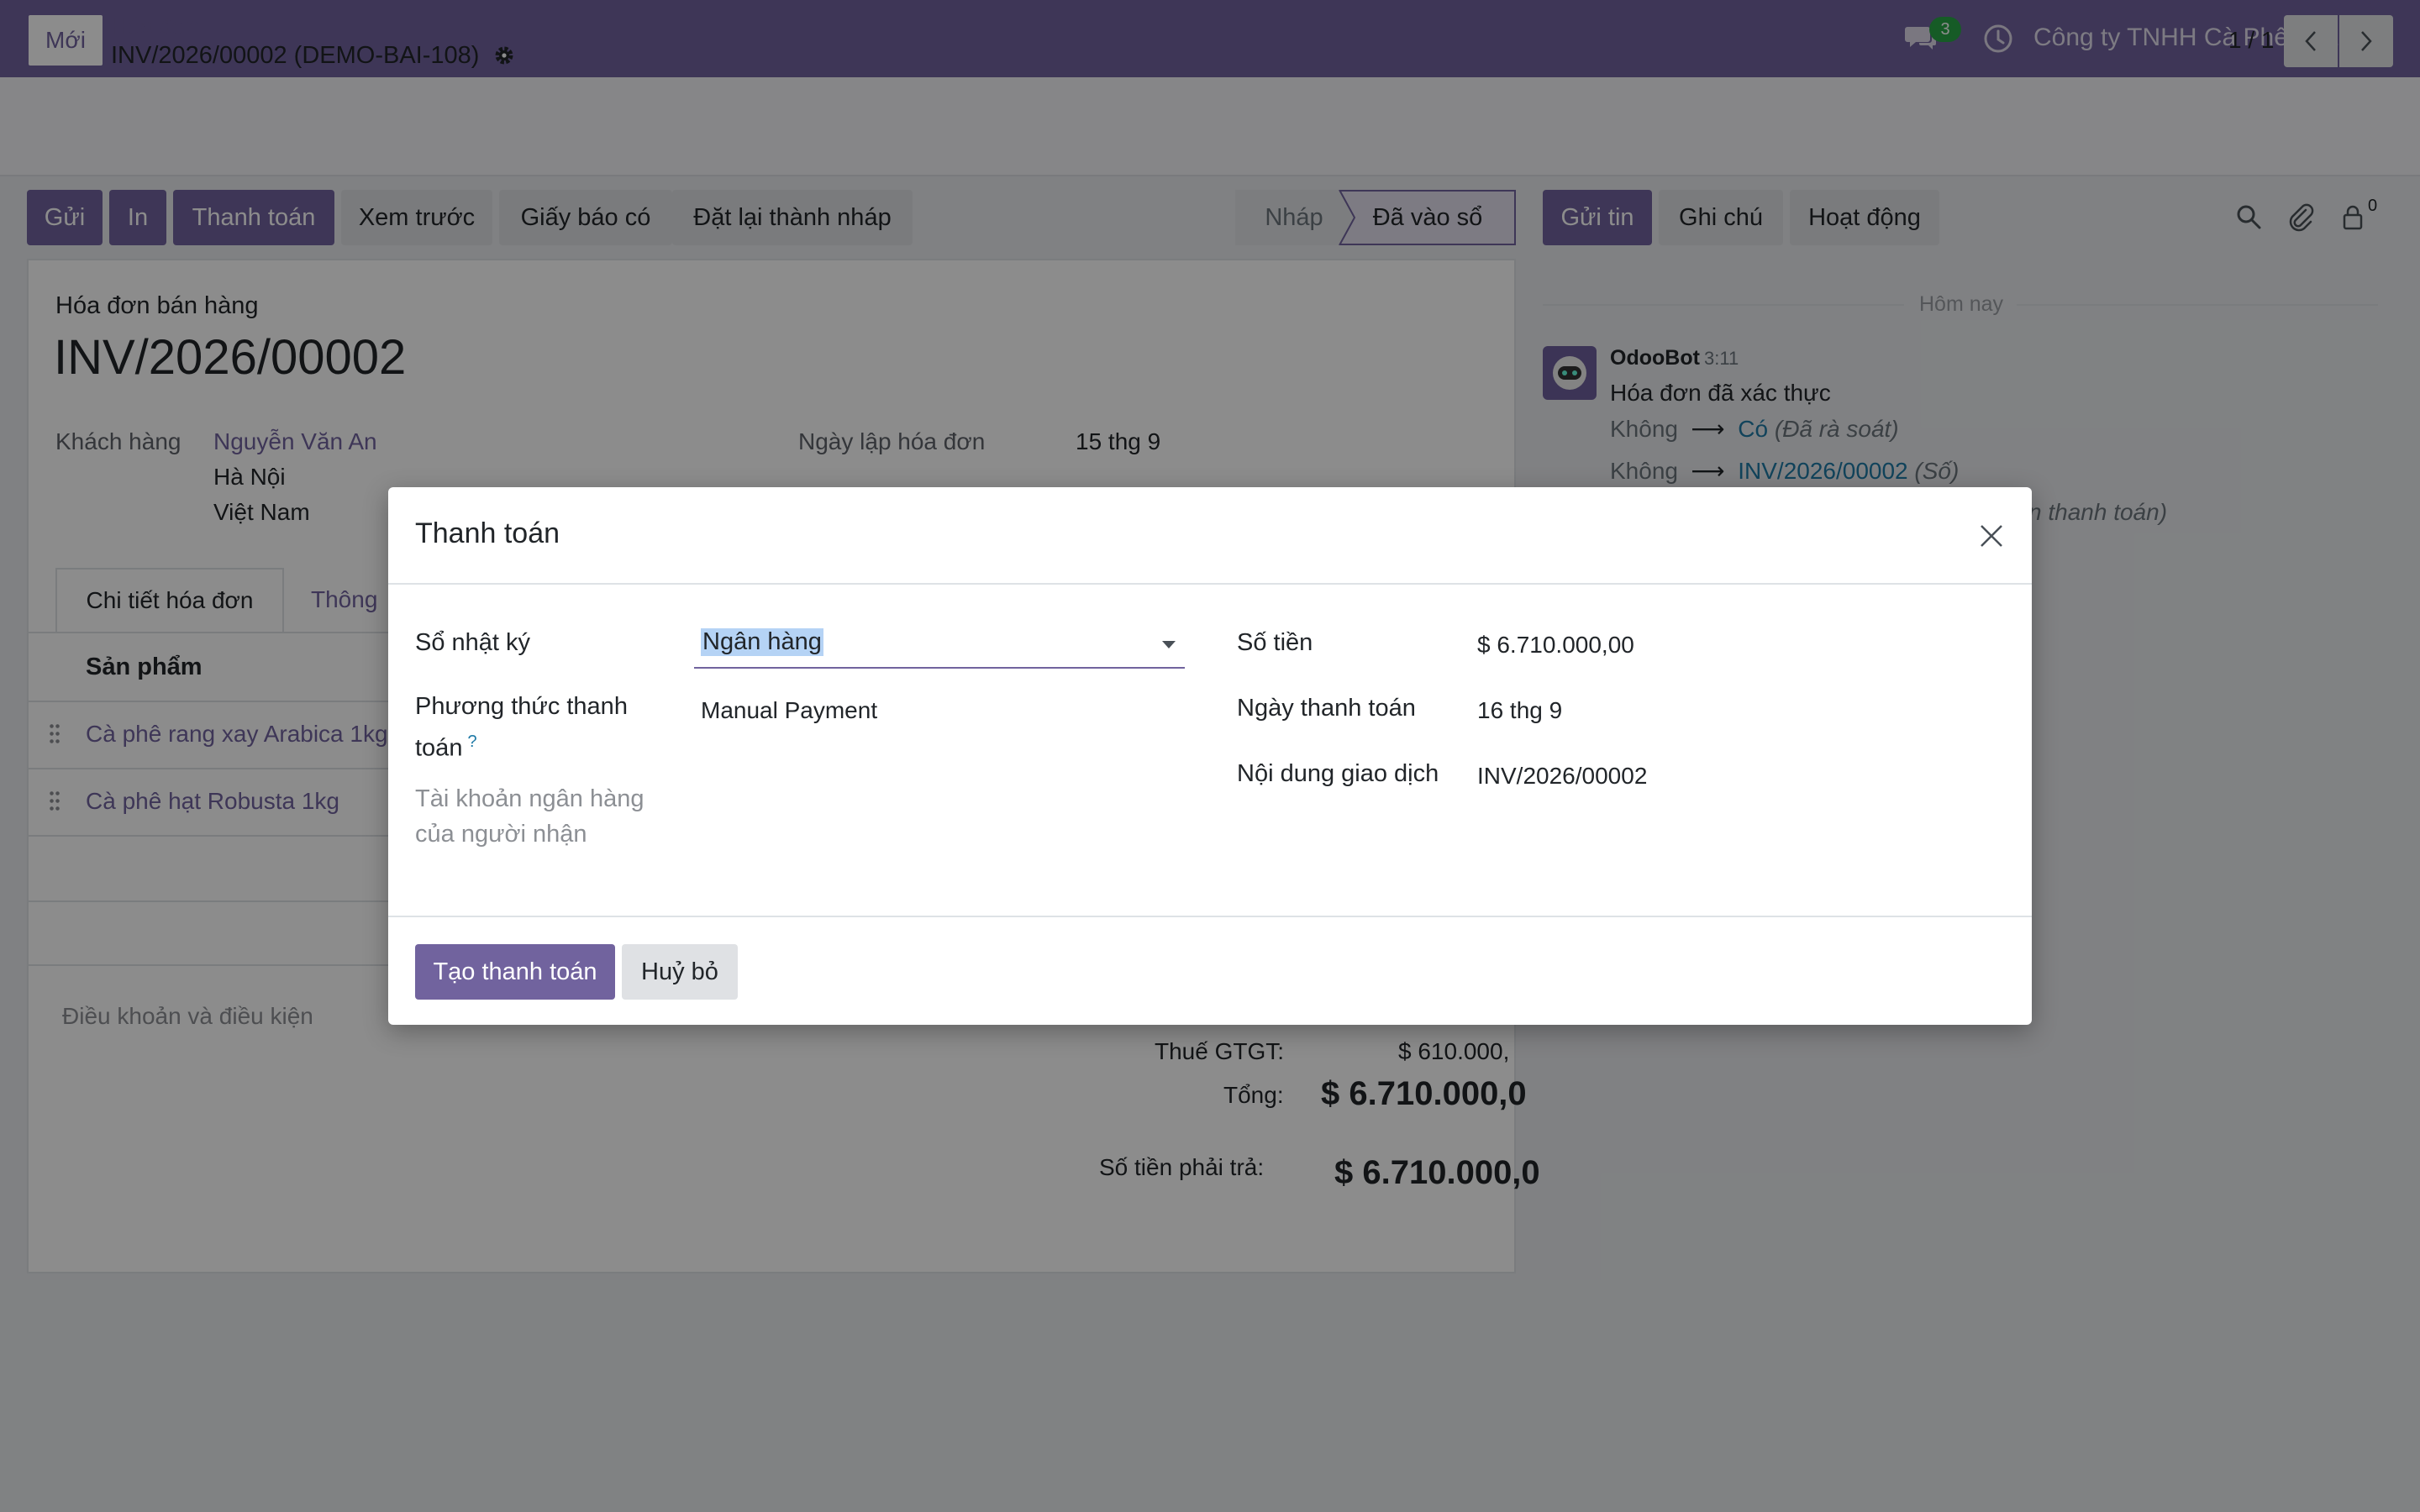  Describe the element at coordinates (1991, 536) in the screenshot. I see `close-icon` at that location.